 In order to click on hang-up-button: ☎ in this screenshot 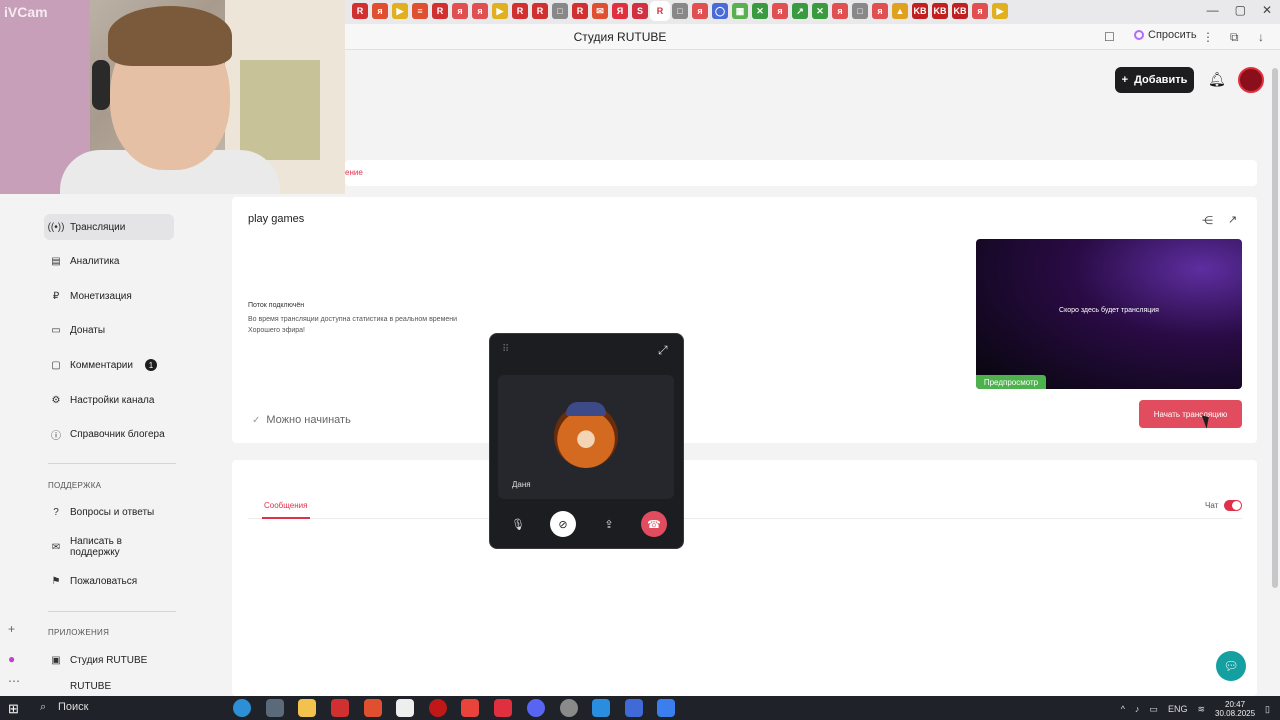, I will do `click(654, 524)`.